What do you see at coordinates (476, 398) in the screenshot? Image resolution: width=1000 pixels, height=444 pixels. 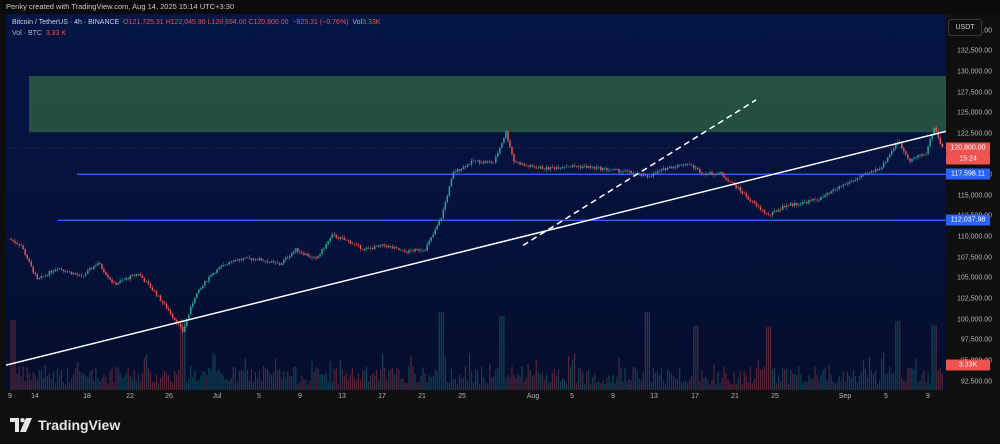 I see `time-axis: 9 14 18 22 26 Jul 5 9 13 17 21 25 Aug 5 9 13 17 21 25 Sep 5 9` at bounding box center [476, 398].